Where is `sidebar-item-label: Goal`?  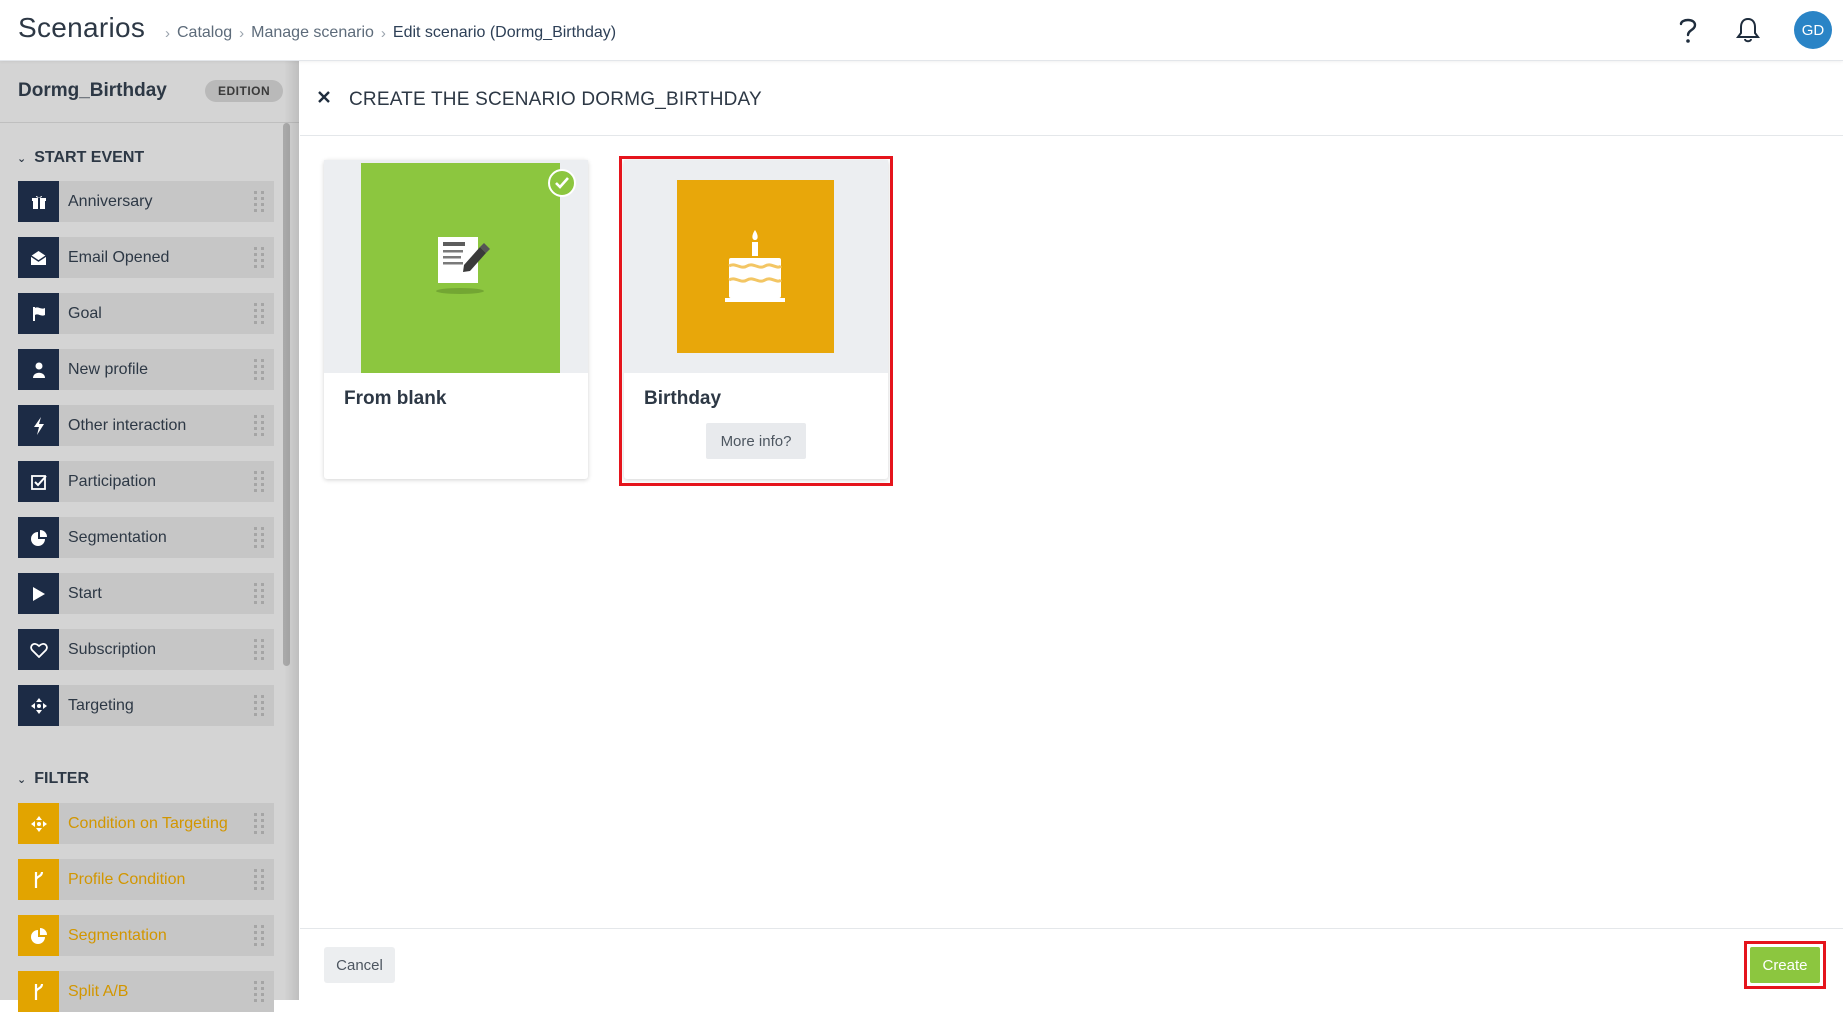
sidebar-item-label: Goal is located at coordinates (85, 313).